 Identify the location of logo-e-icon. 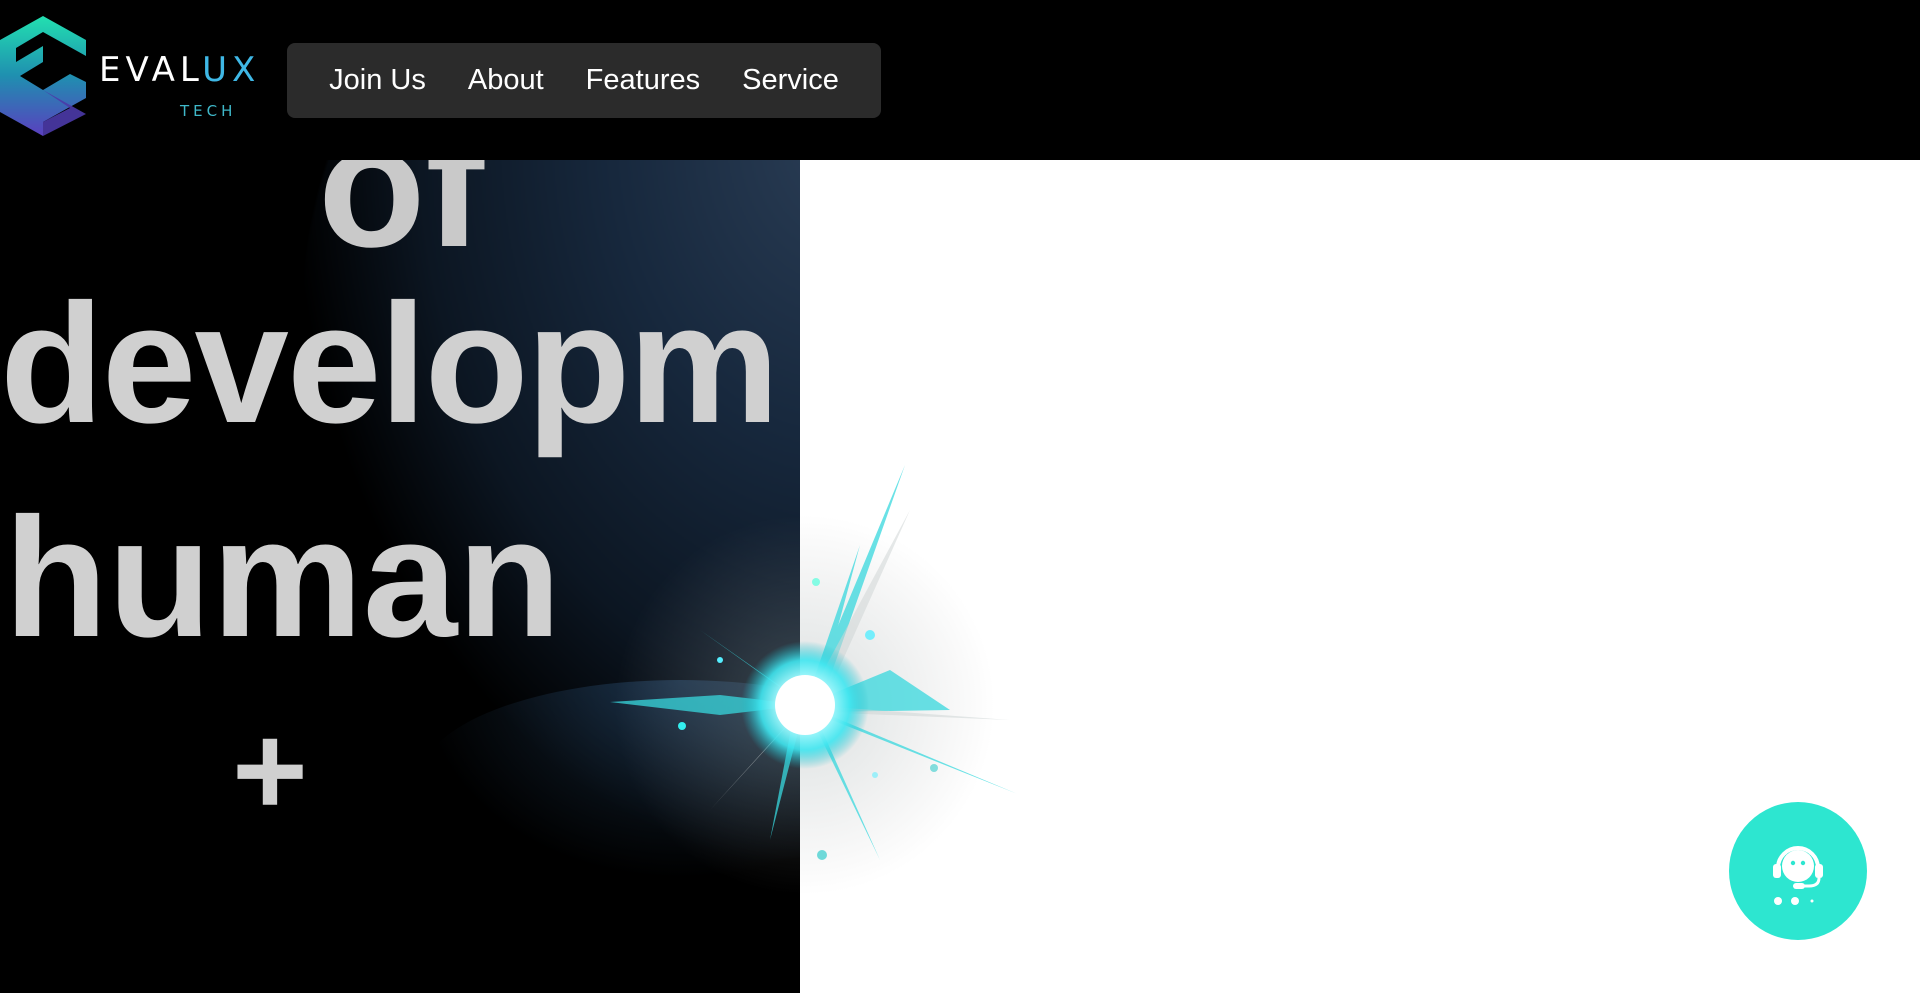
(43, 76).